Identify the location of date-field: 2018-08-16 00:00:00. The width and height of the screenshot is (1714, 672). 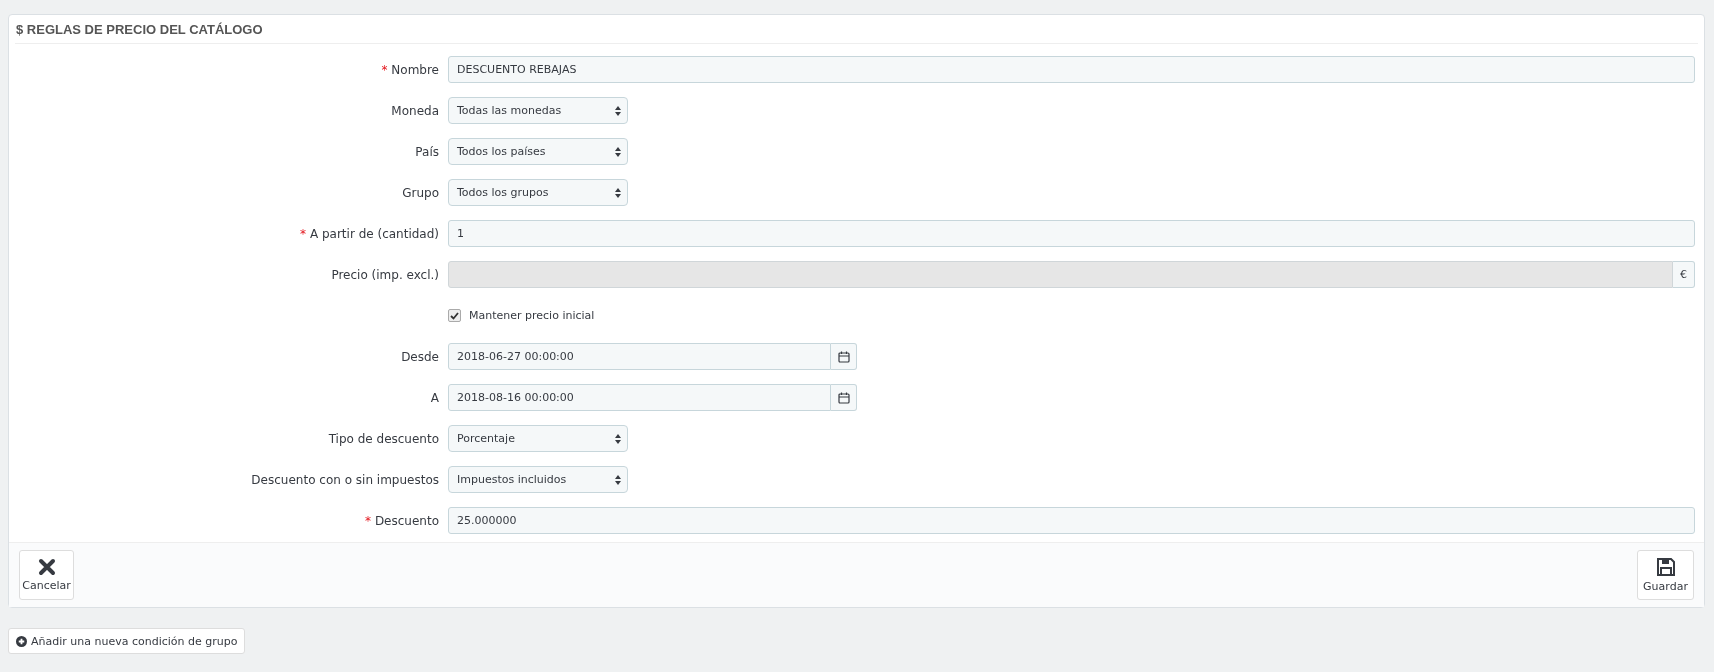
(639, 397).